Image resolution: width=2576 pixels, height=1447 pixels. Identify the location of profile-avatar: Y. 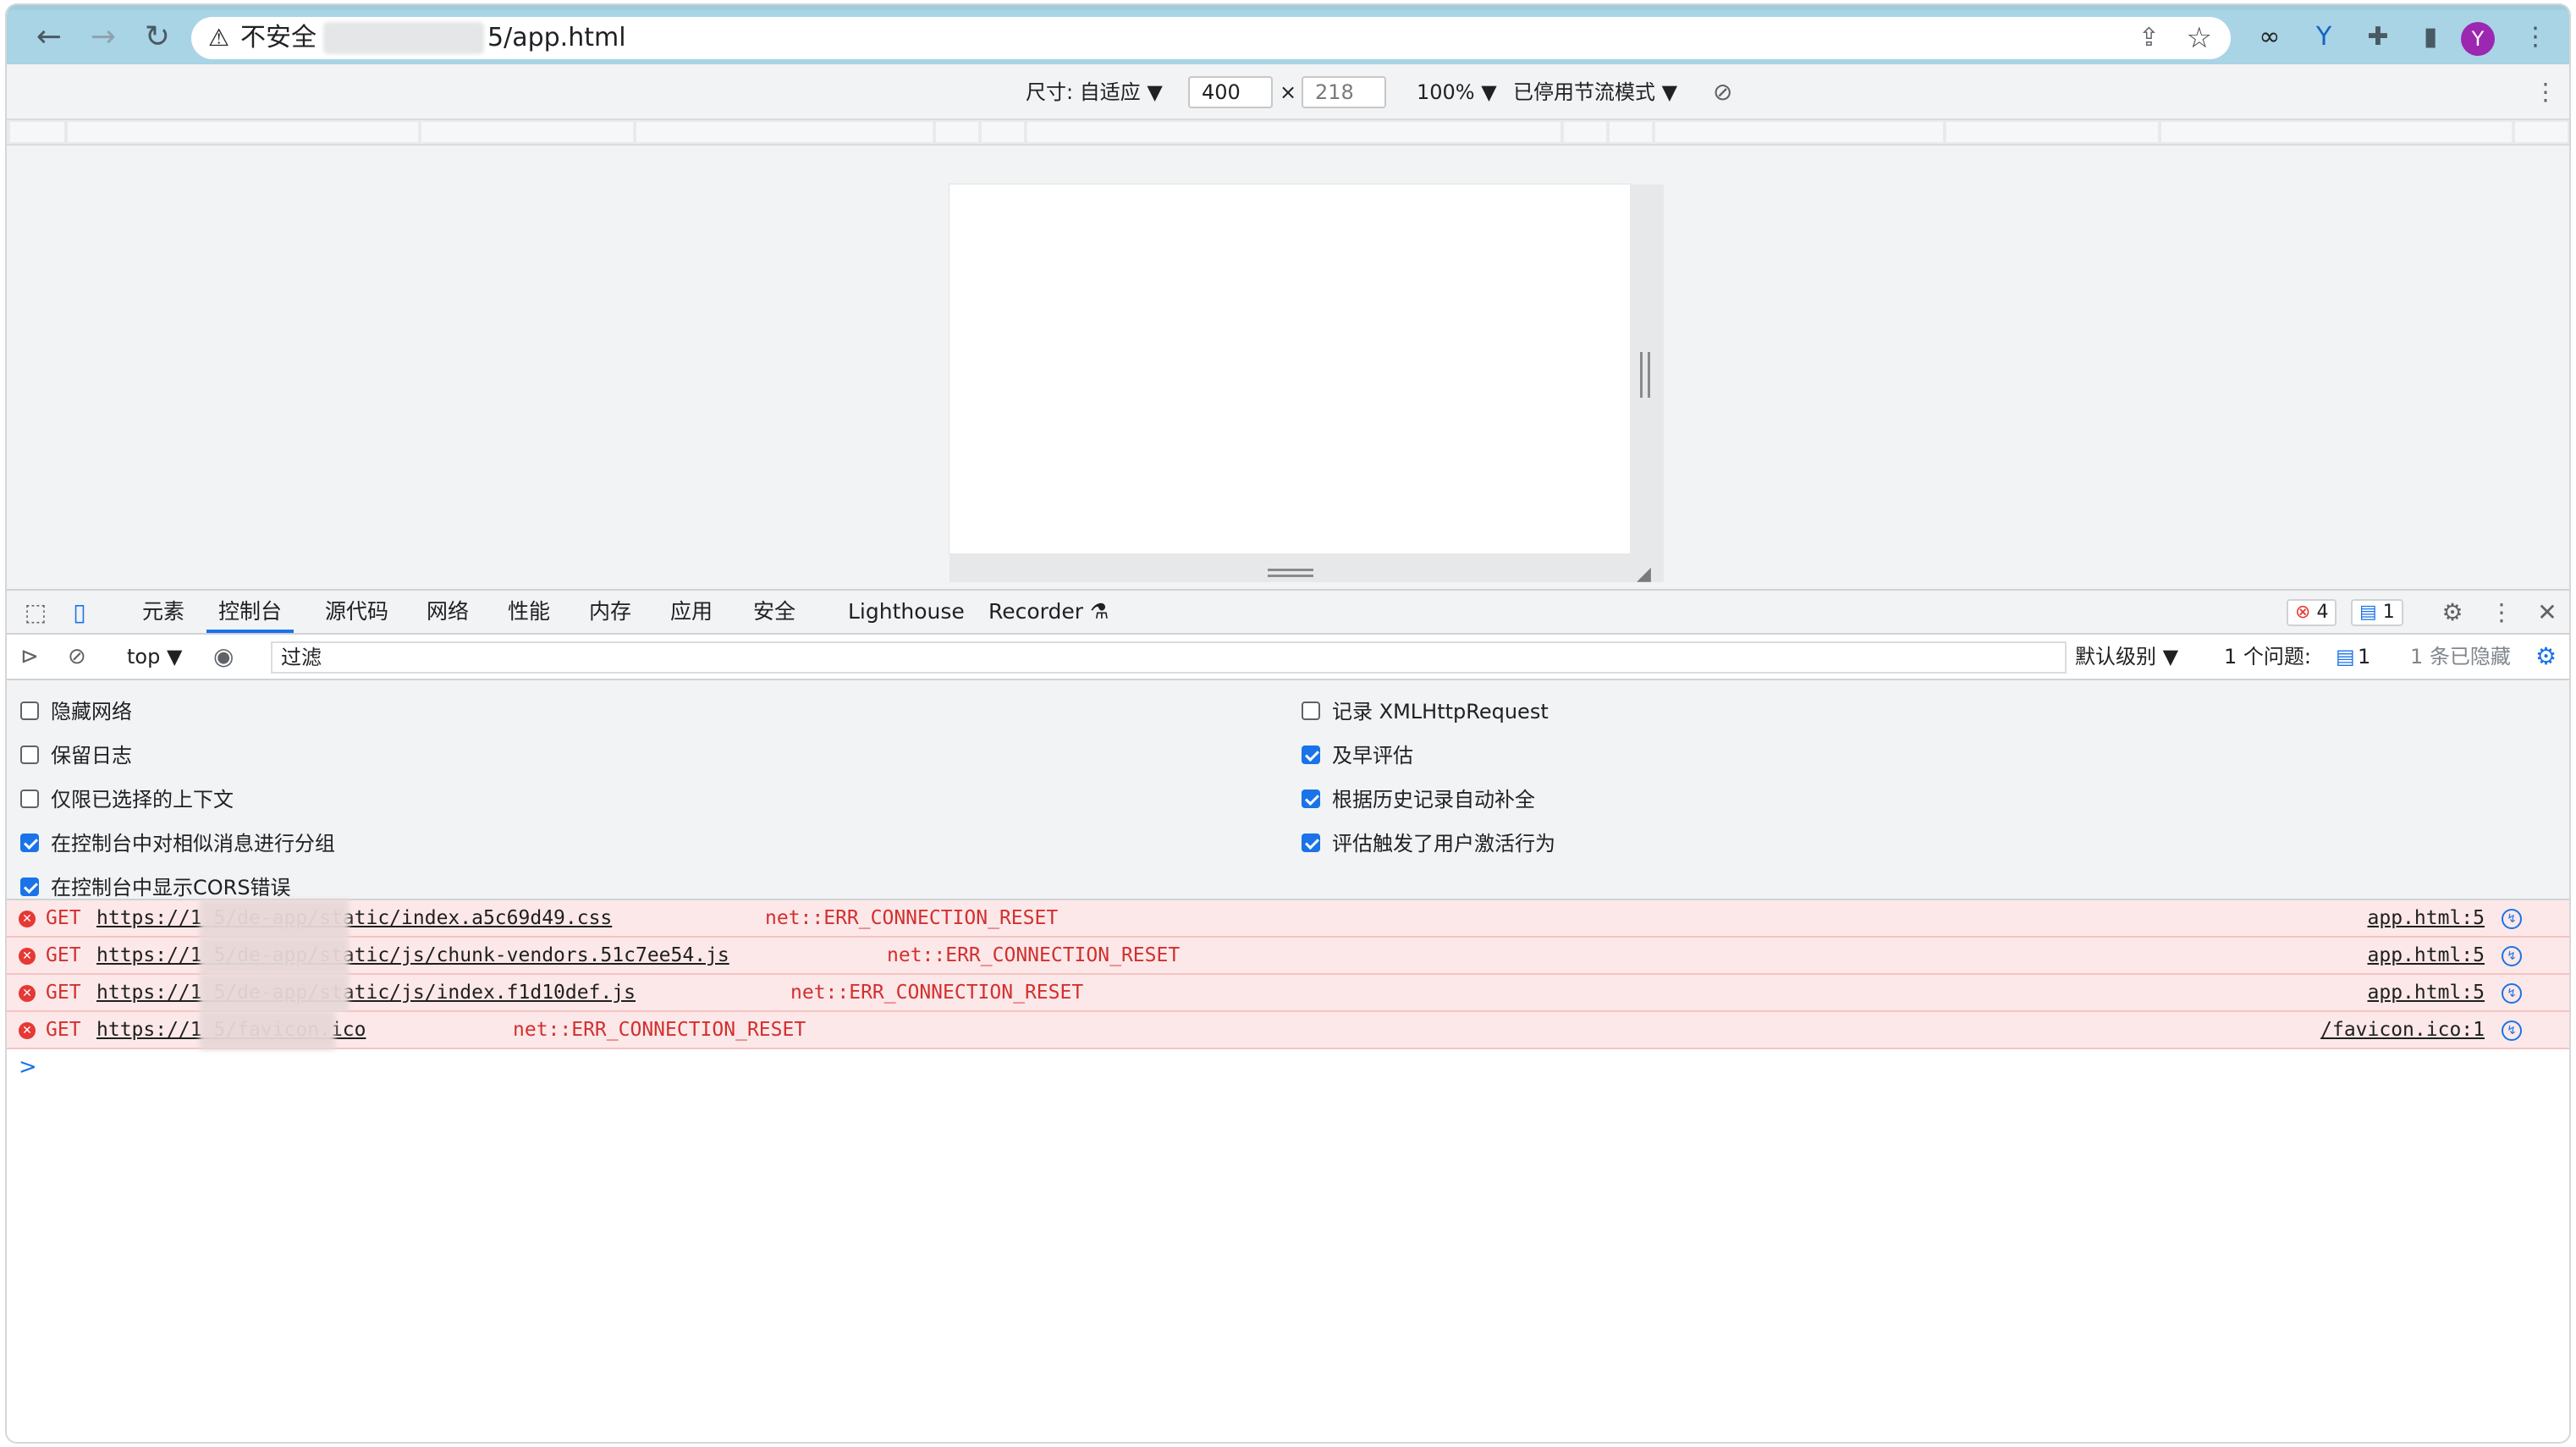
(2478, 39).